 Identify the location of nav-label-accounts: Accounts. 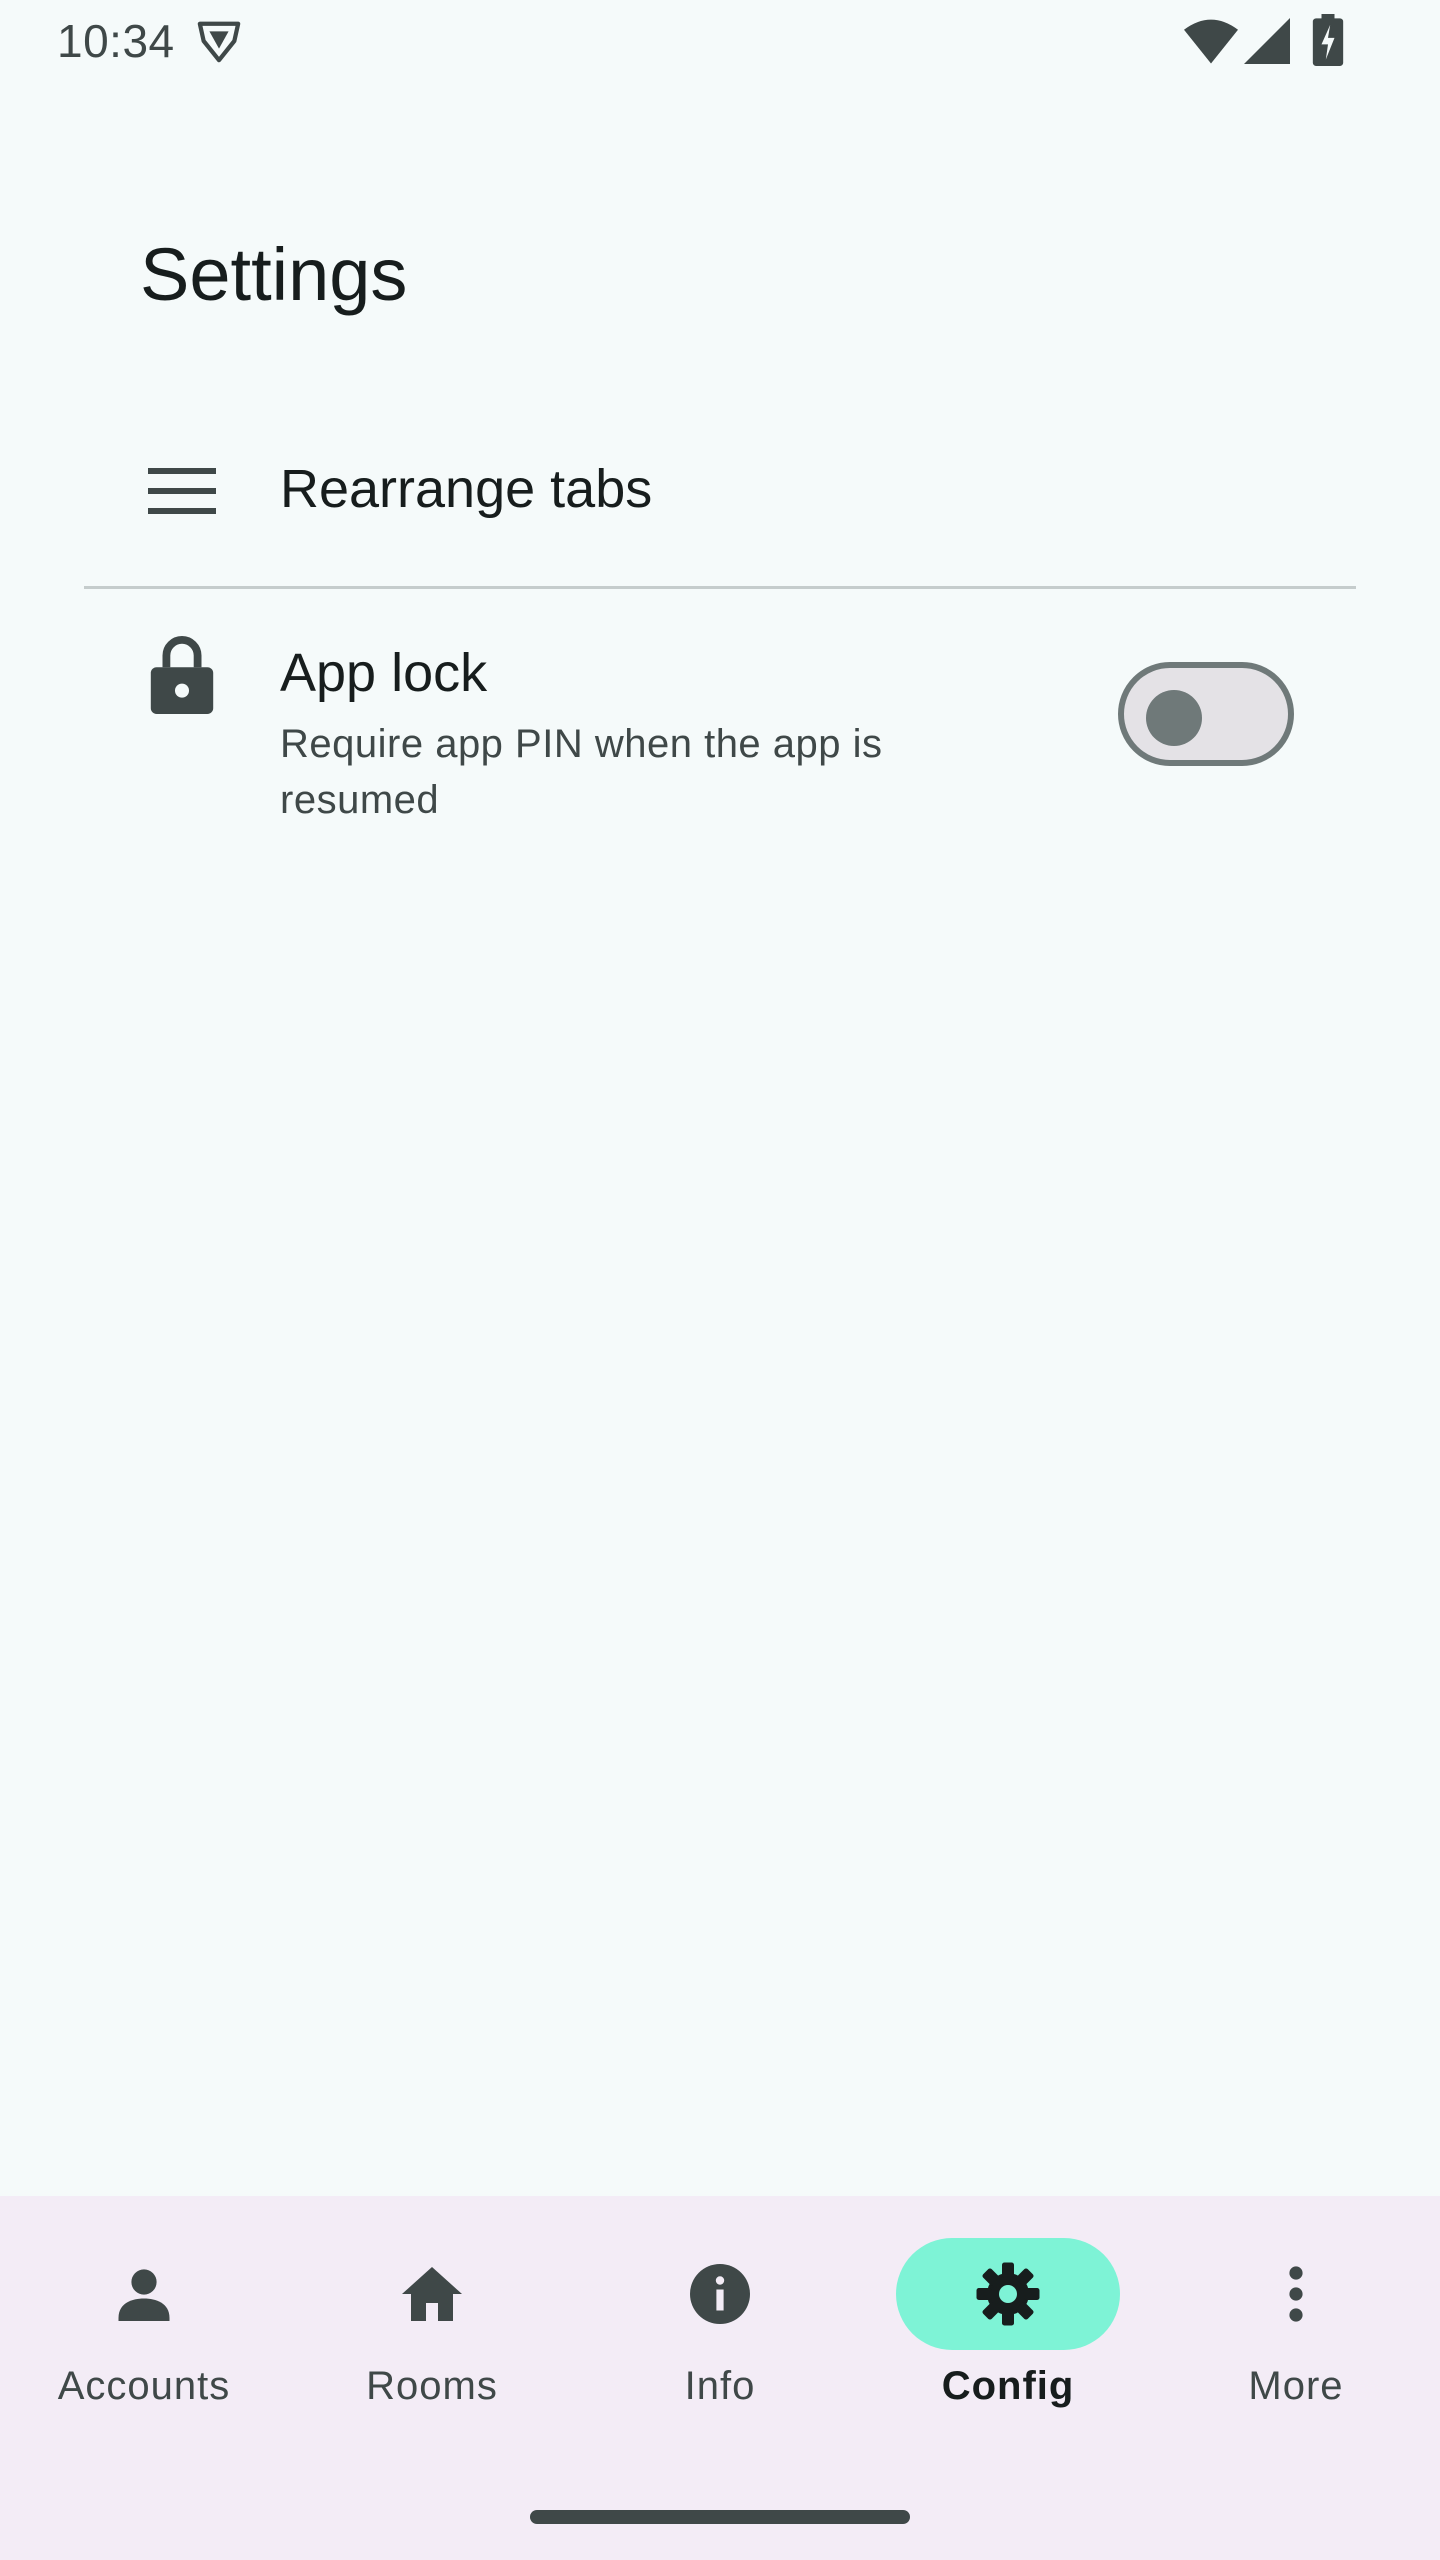
(144, 2386).